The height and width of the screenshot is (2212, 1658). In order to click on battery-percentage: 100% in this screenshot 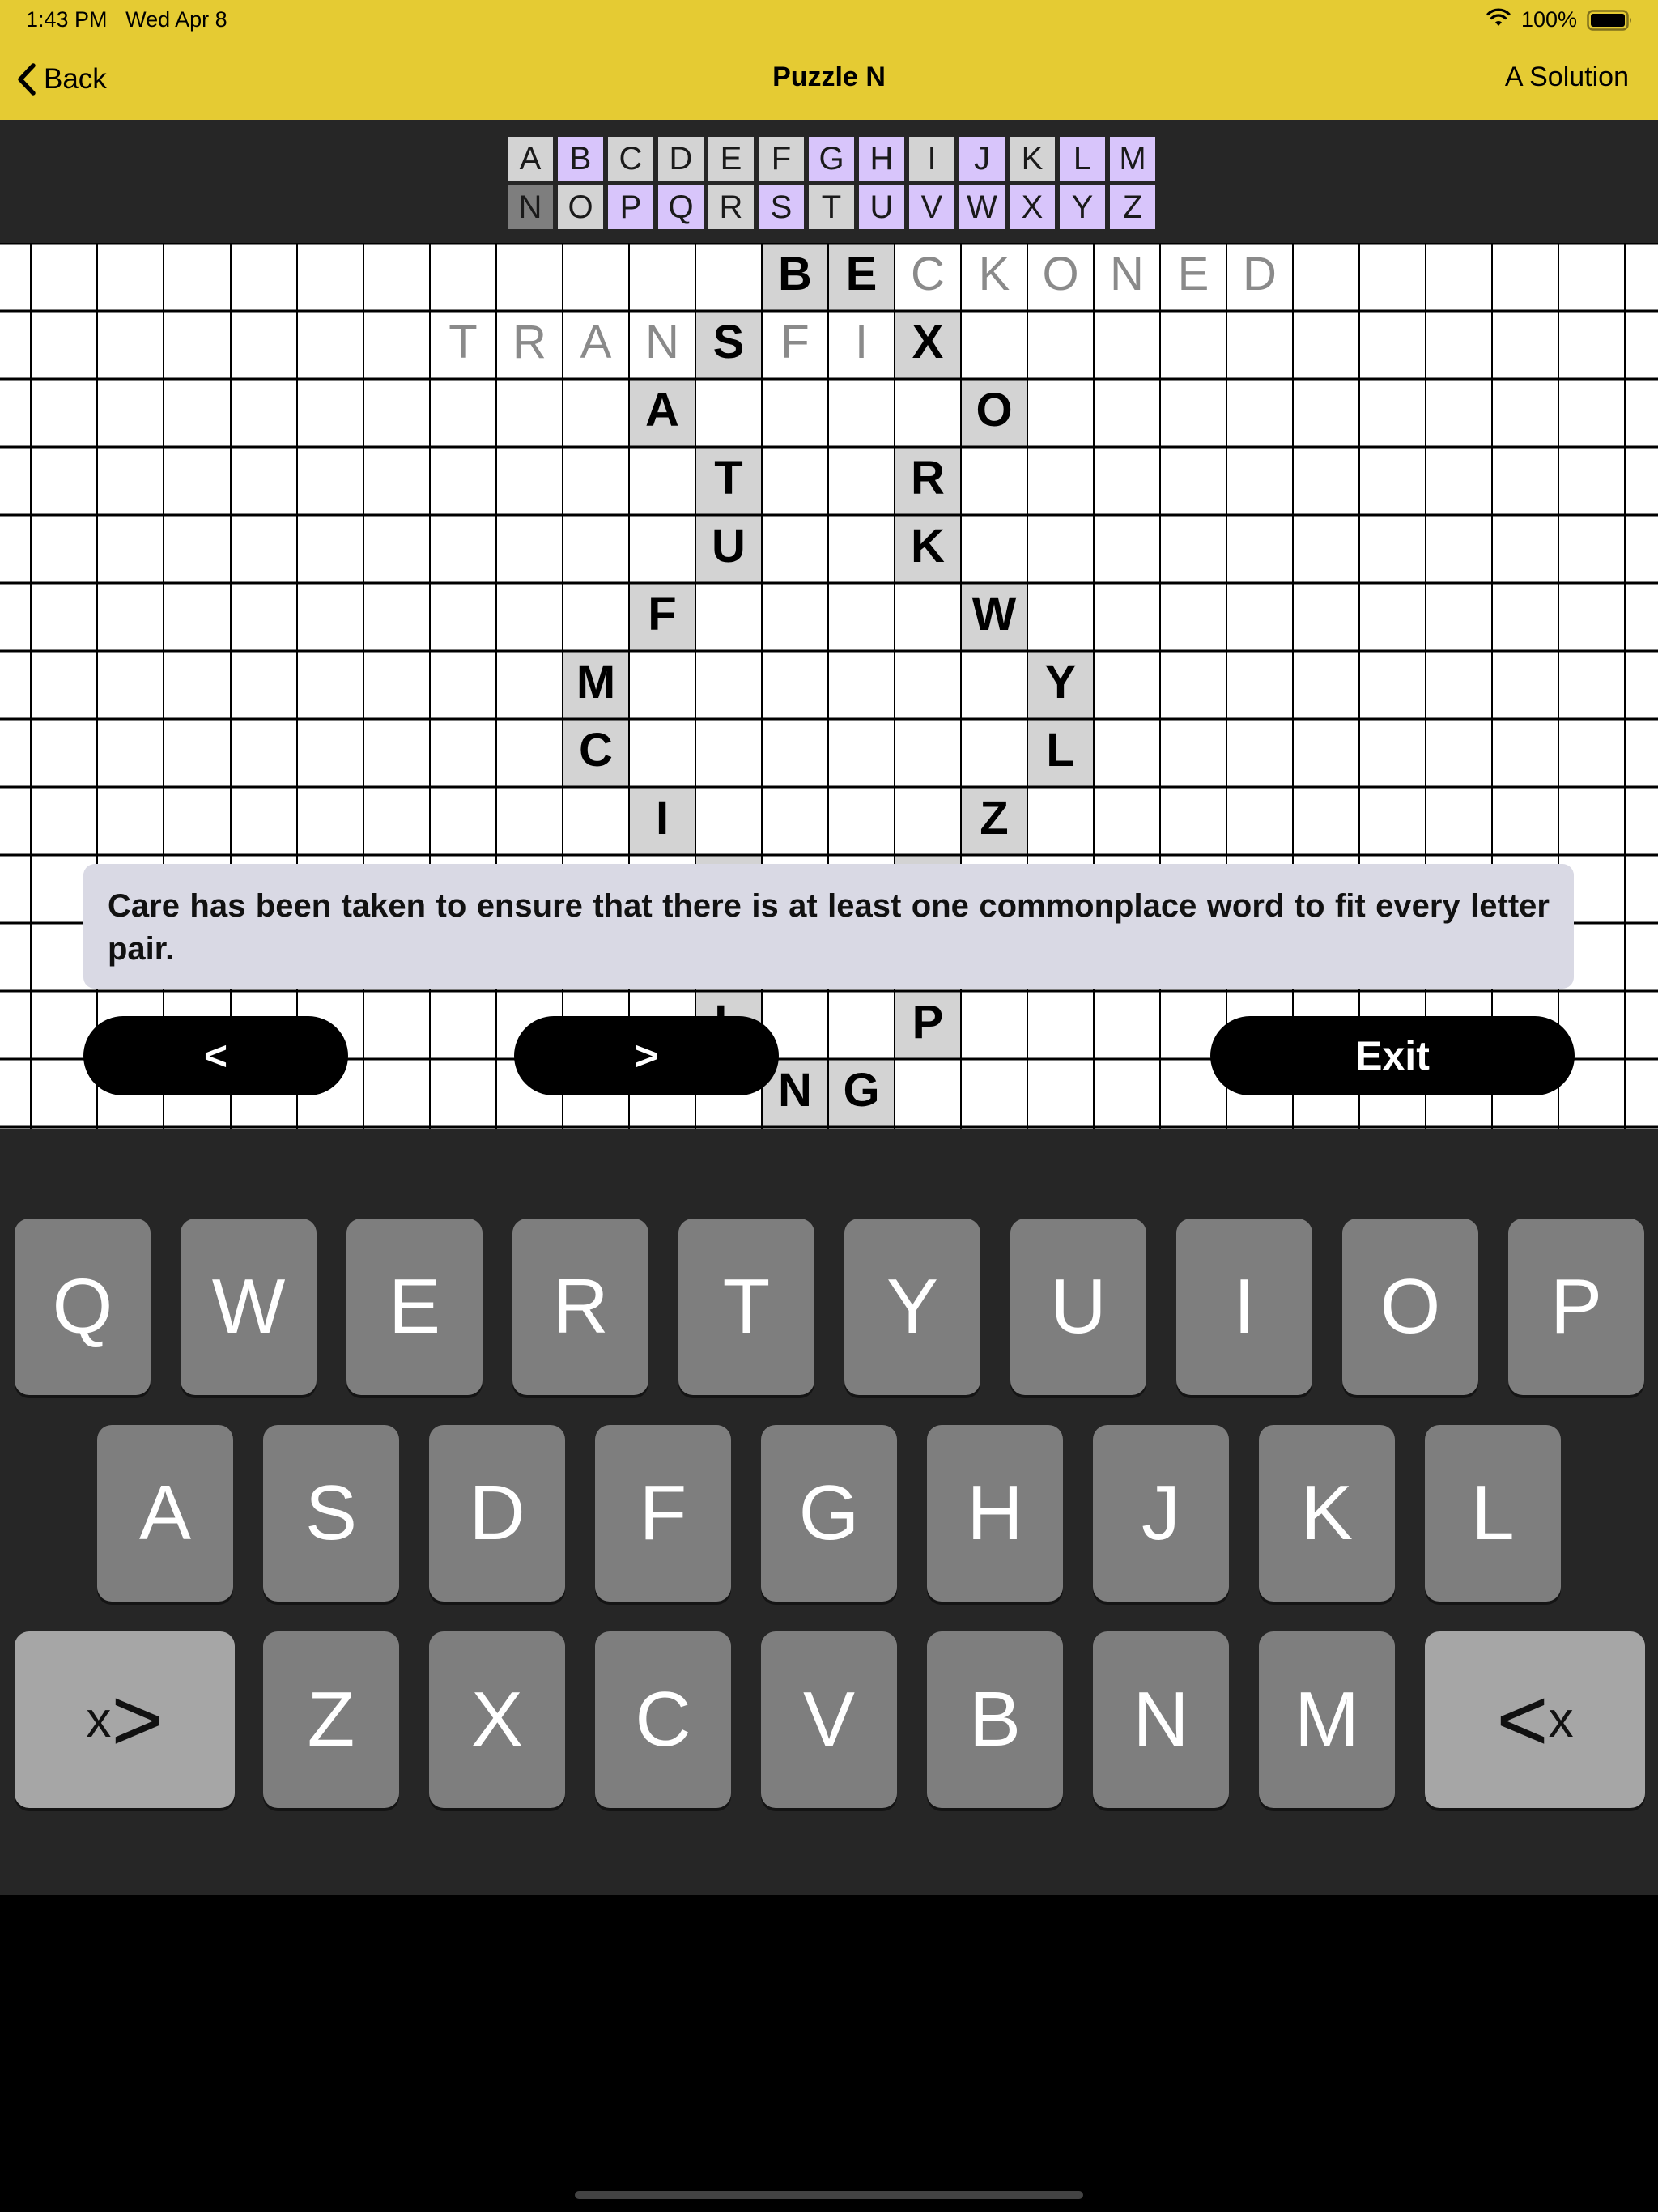, I will do `click(1548, 19)`.